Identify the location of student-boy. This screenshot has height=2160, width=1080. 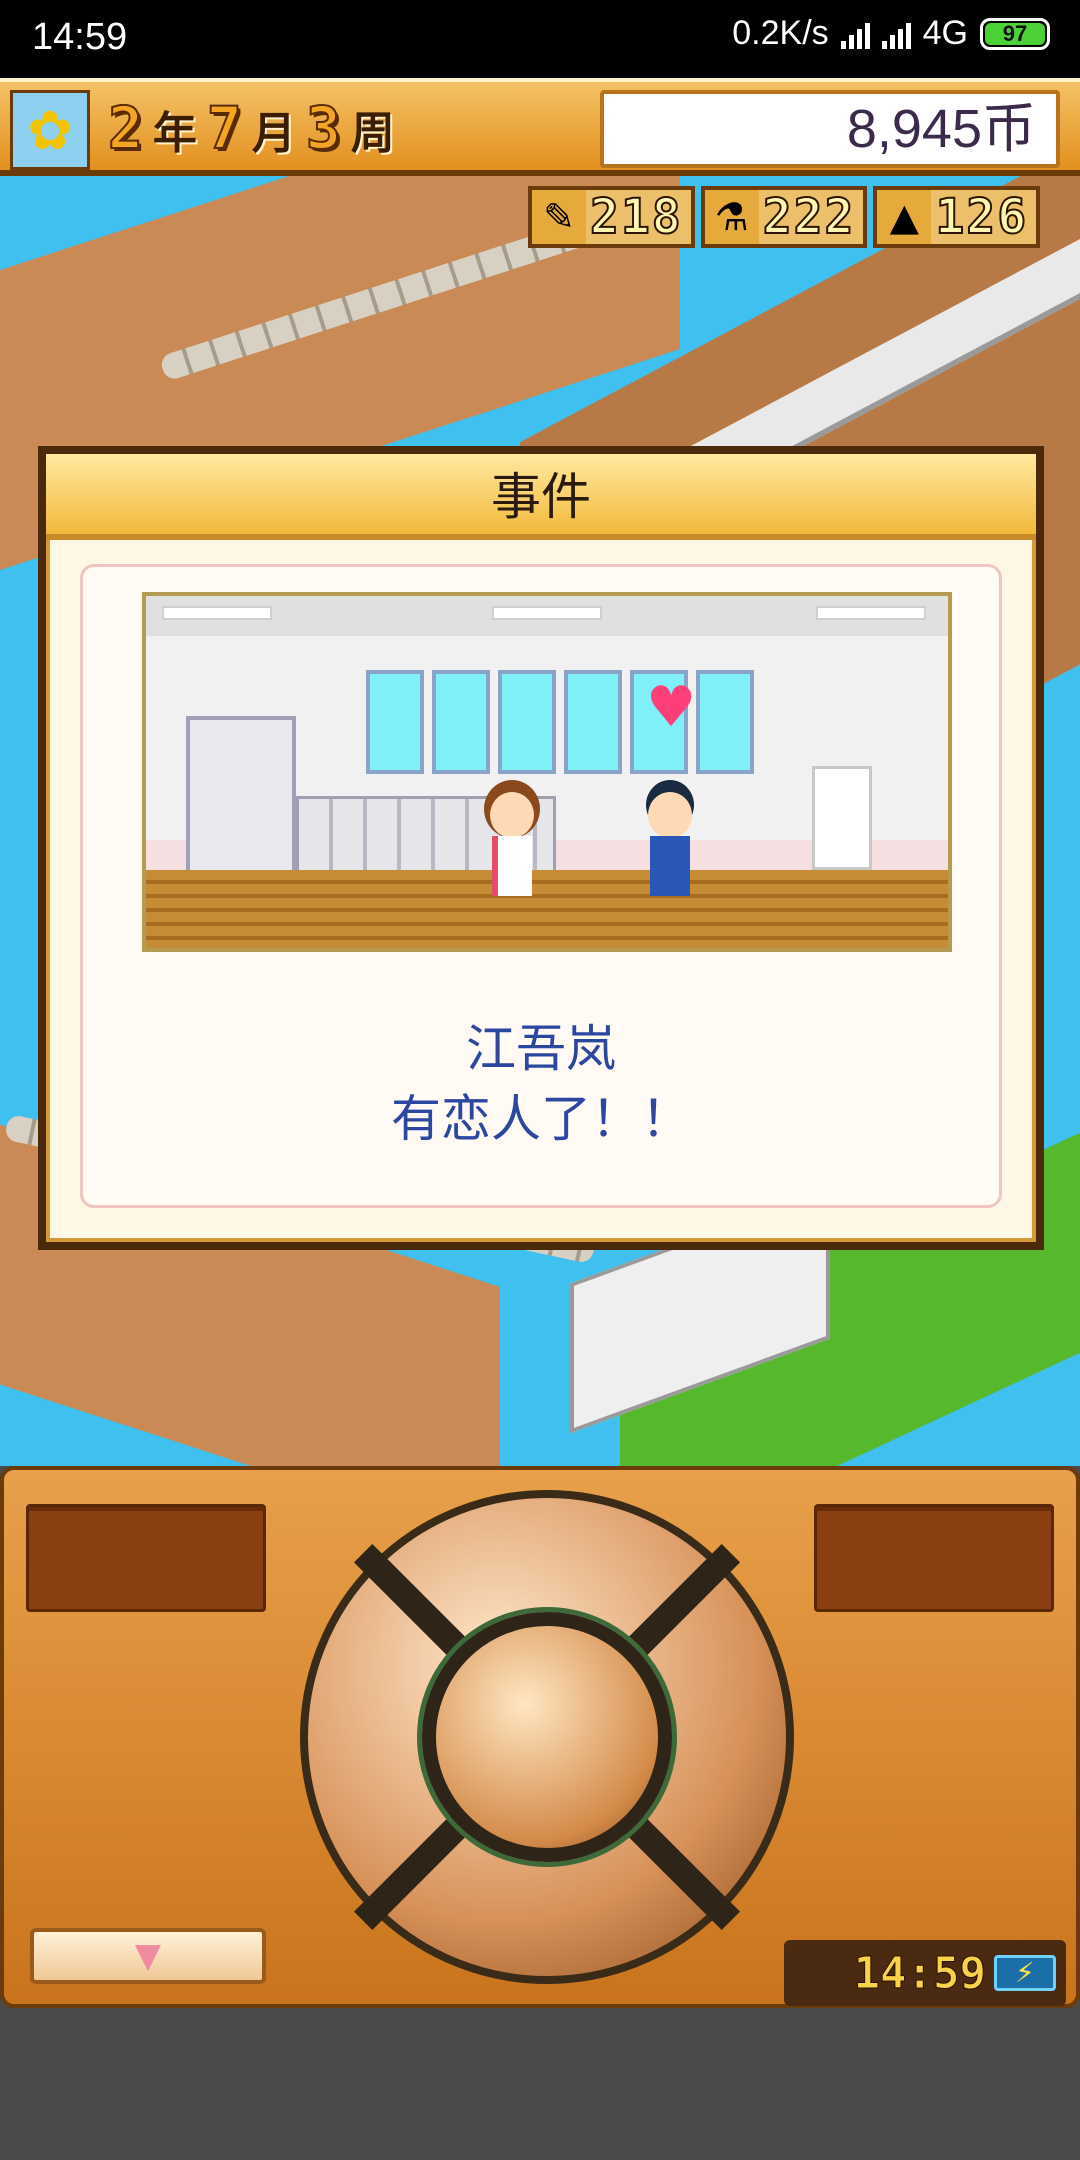
(670, 852).